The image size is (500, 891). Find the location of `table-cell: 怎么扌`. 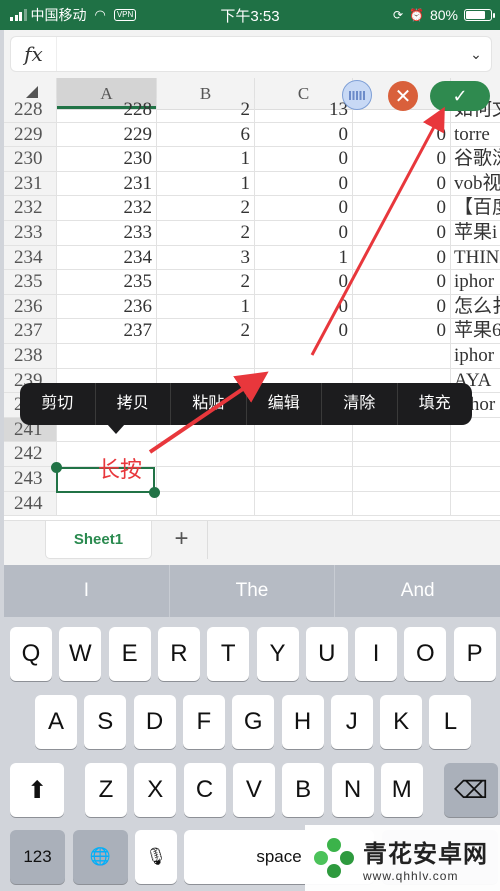

table-cell: 怎么扌 is located at coordinates (475, 306).